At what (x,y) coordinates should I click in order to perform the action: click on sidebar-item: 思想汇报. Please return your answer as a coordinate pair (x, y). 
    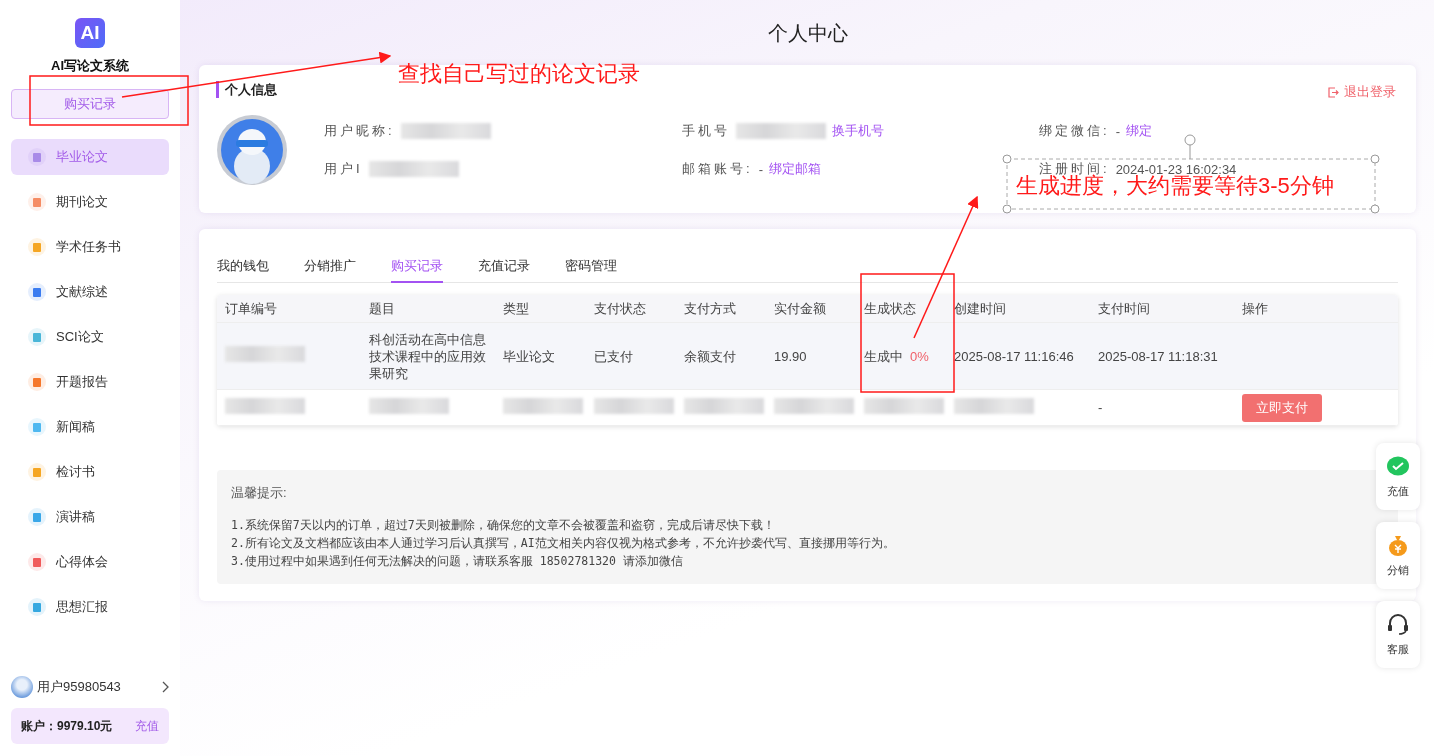
    Looking at the image, I should click on (90, 607).